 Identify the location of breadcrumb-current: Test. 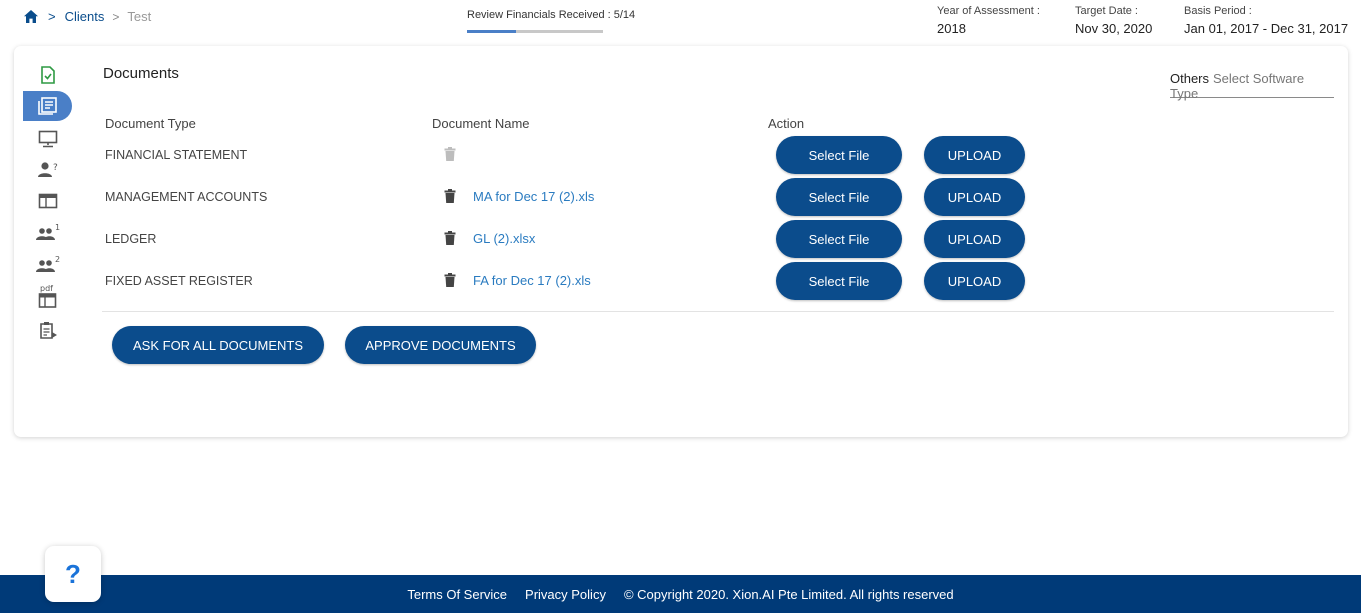
(139, 16).